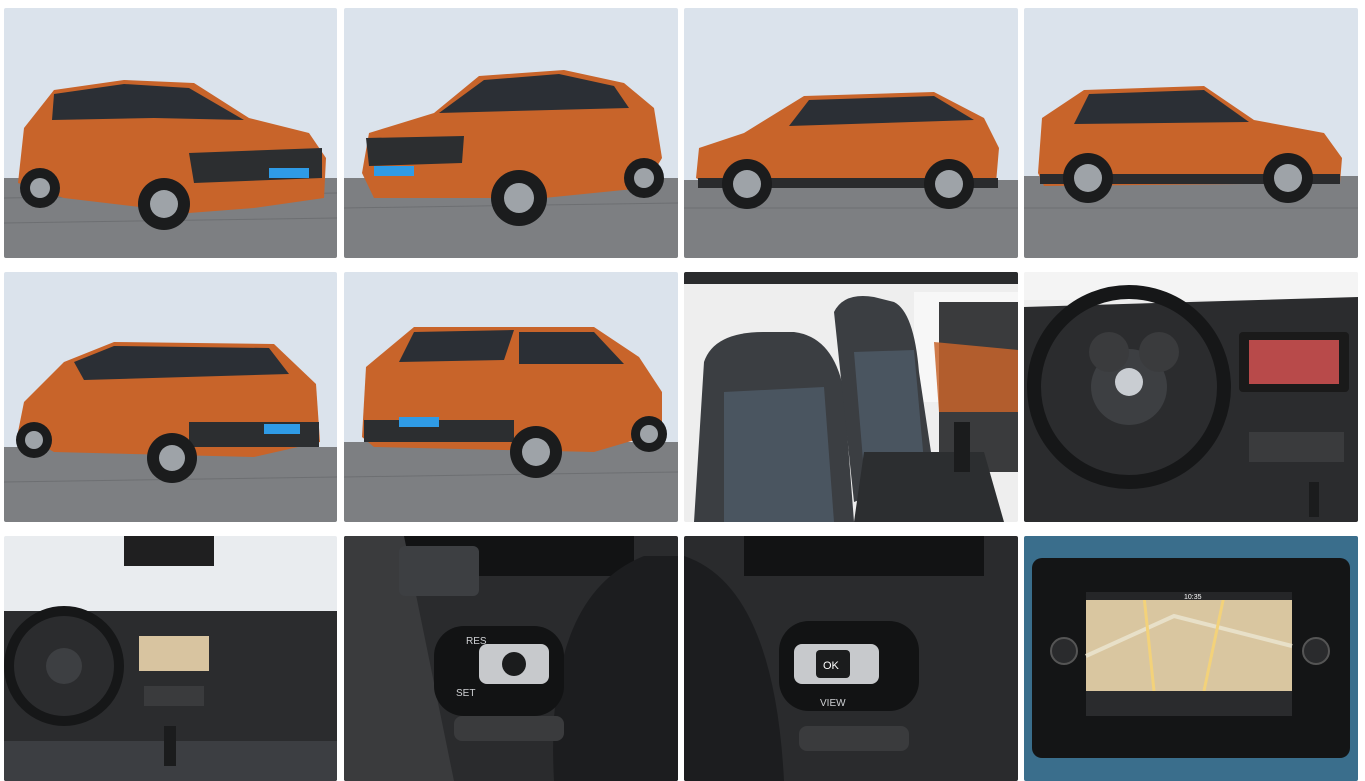  Describe the element at coordinates (476, 641) in the screenshot. I see `res-label: RES` at that location.